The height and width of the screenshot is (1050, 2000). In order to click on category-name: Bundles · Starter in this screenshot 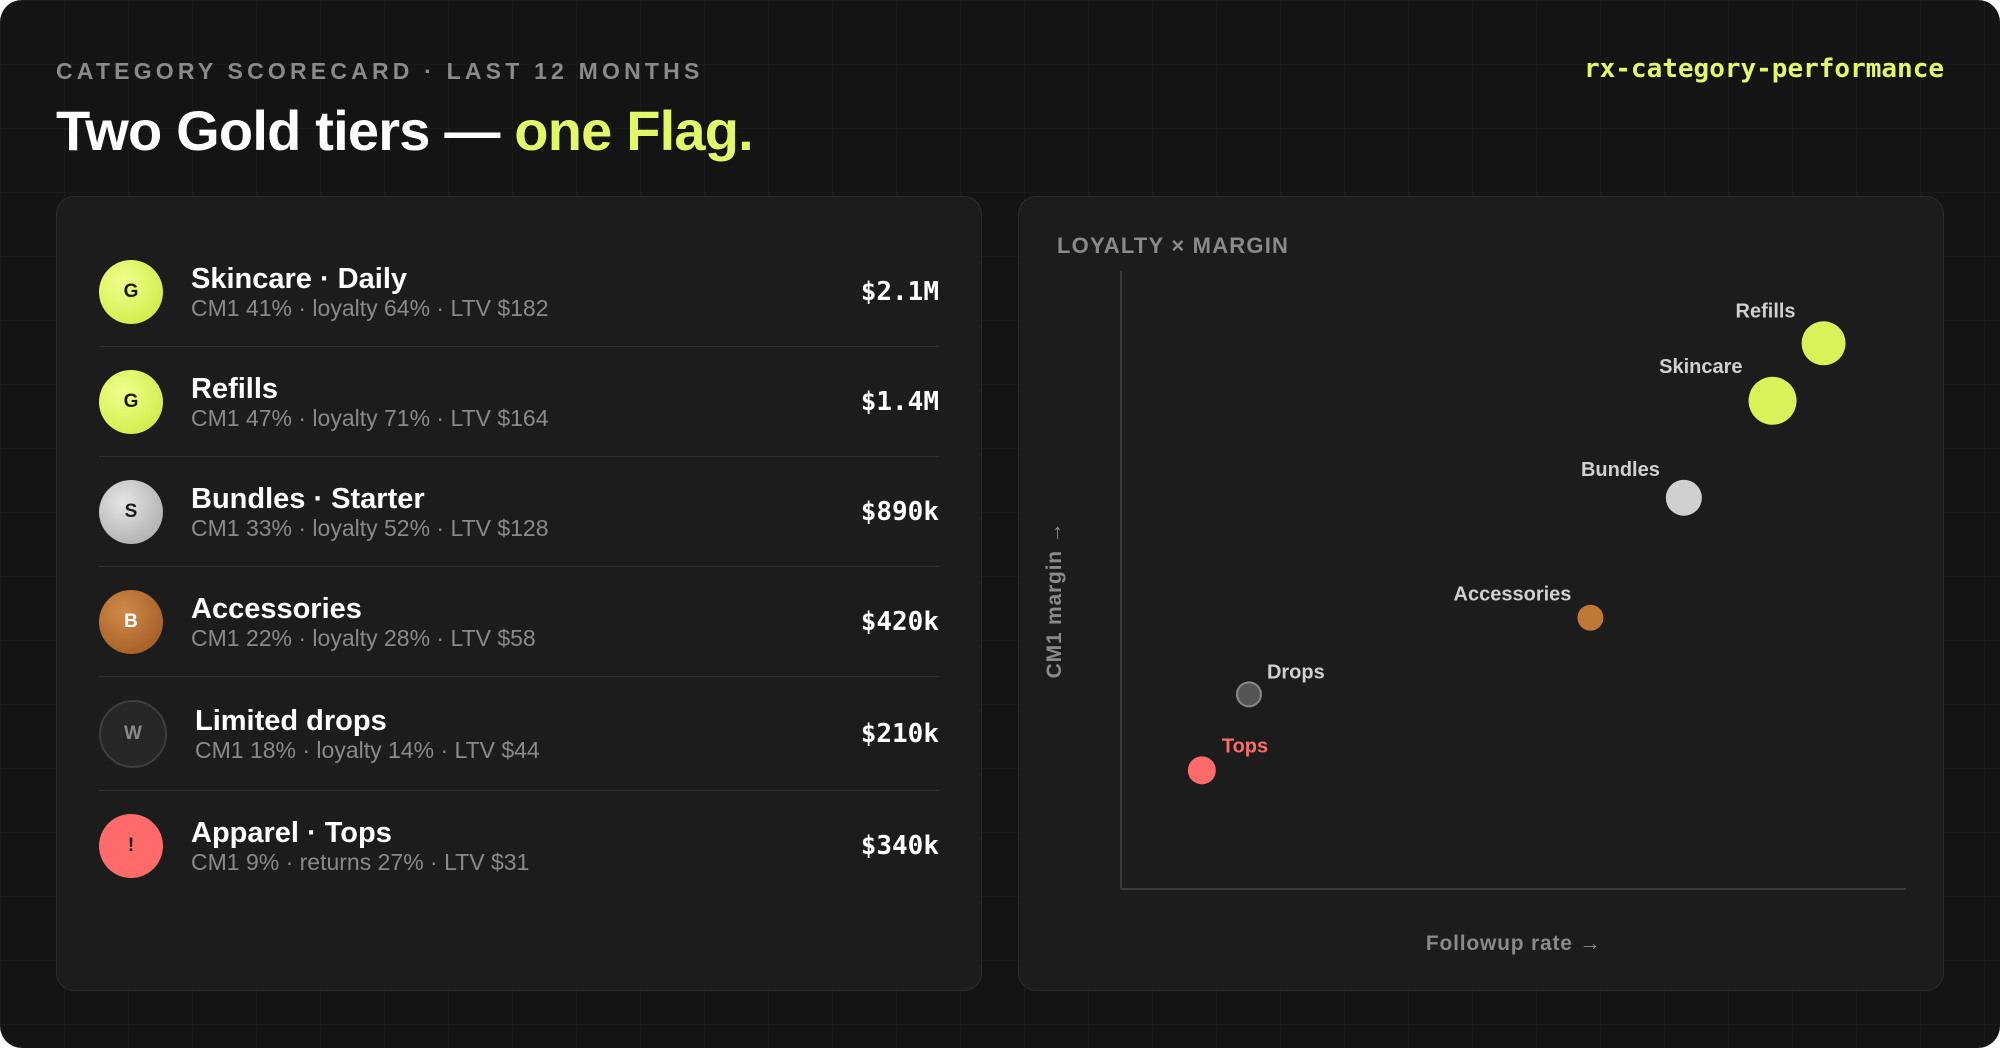, I will do `click(308, 498)`.